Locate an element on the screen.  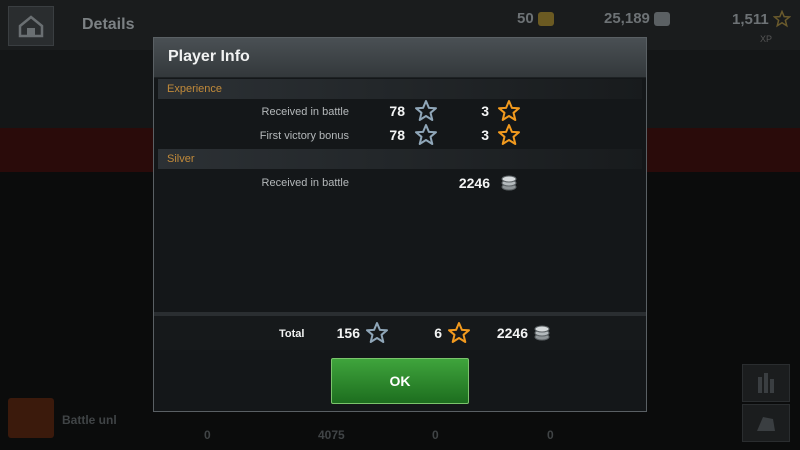
gold-balance: 50 is located at coordinates (535, 18).